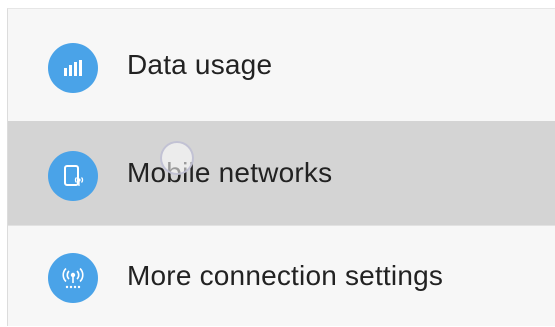  Describe the element at coordinates (200, 64) in the screenshot. I see `settings-item-label: Data usage` at that location.